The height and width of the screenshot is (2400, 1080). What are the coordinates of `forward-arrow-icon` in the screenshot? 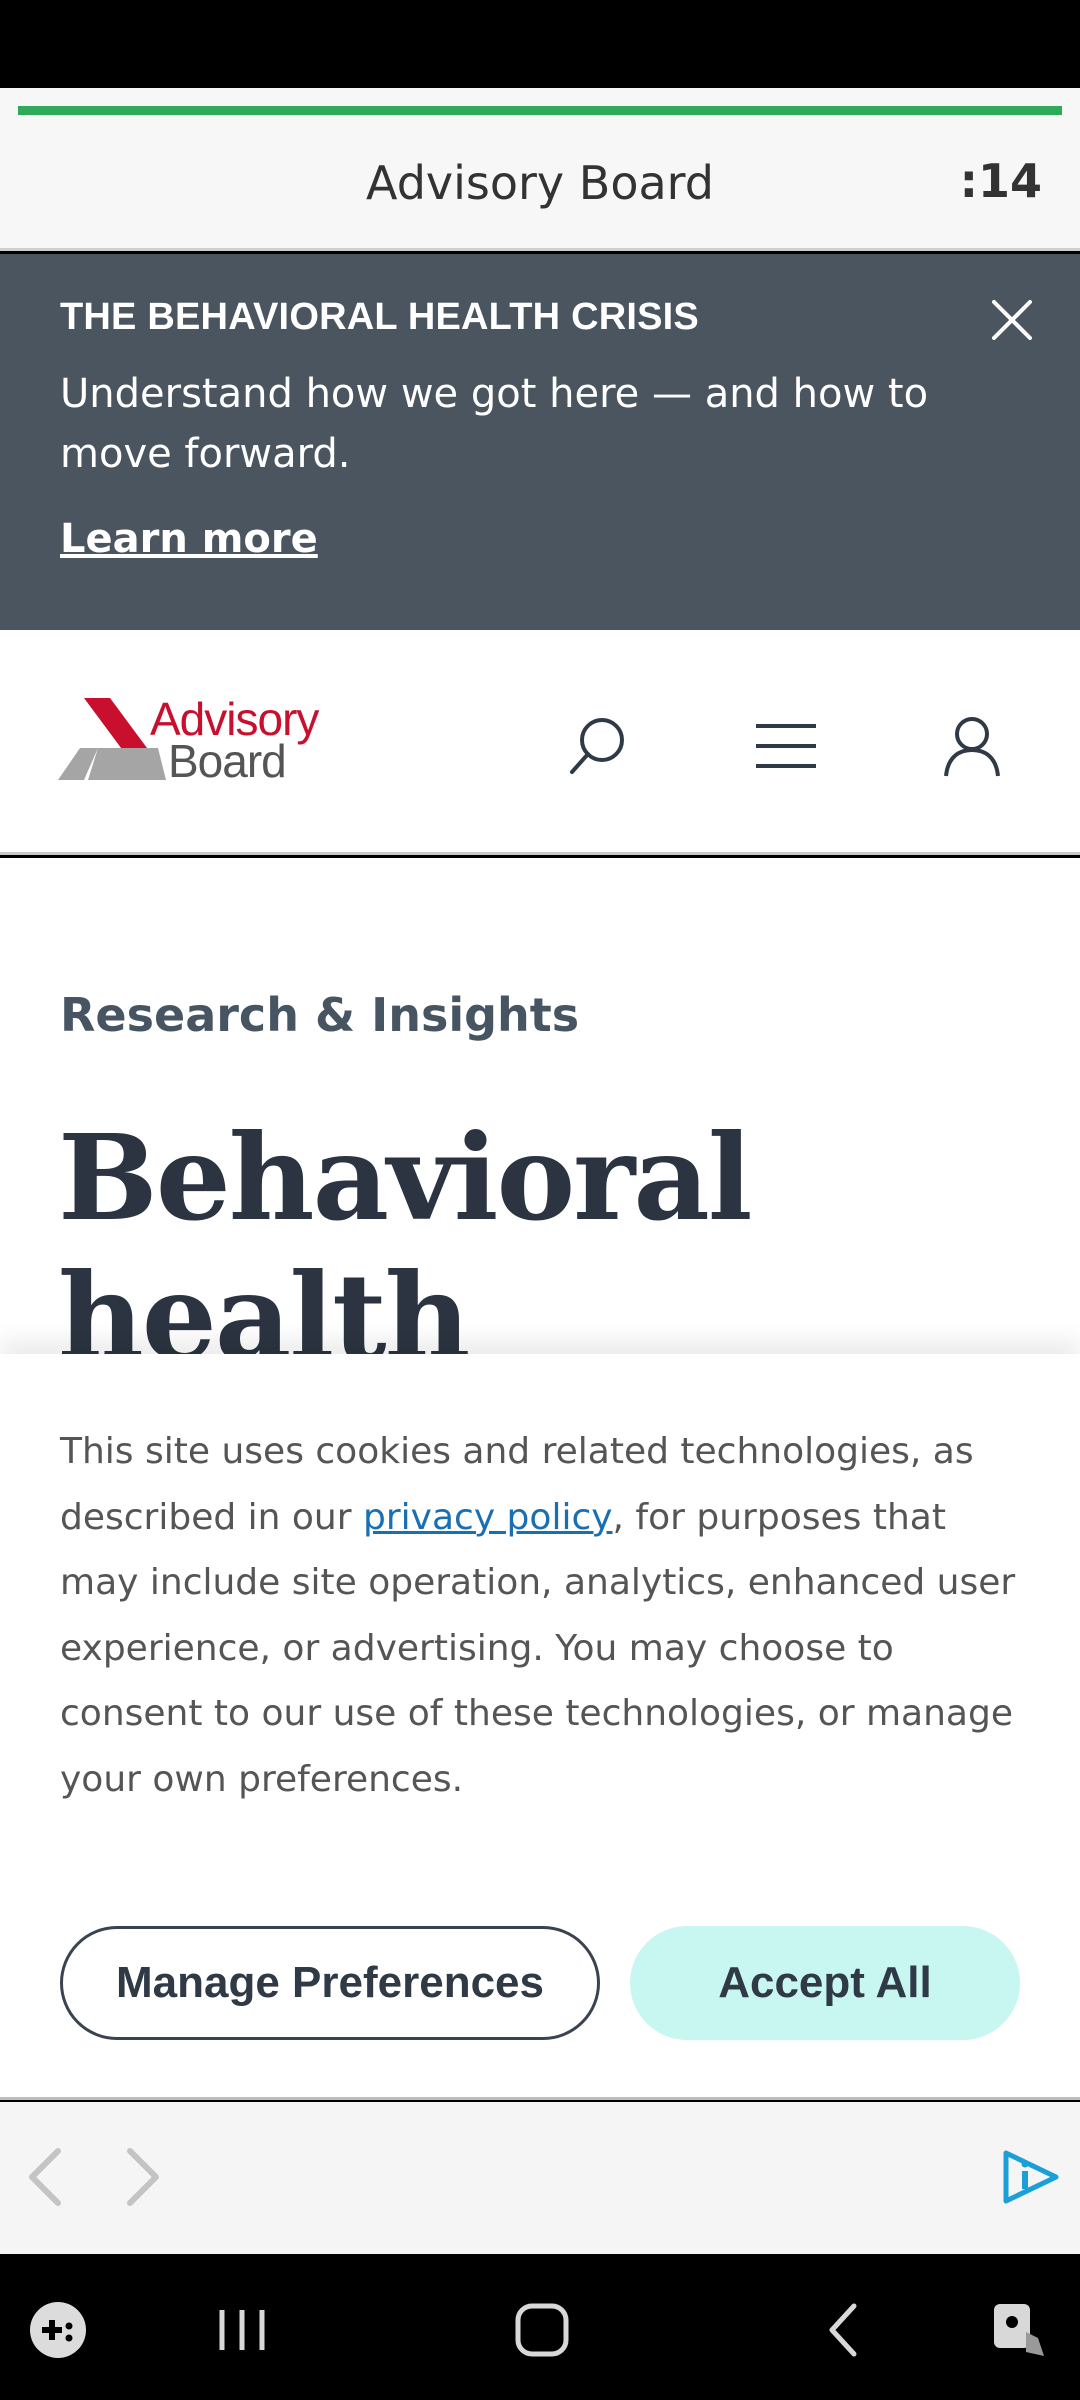 It's located at (140, 2177).